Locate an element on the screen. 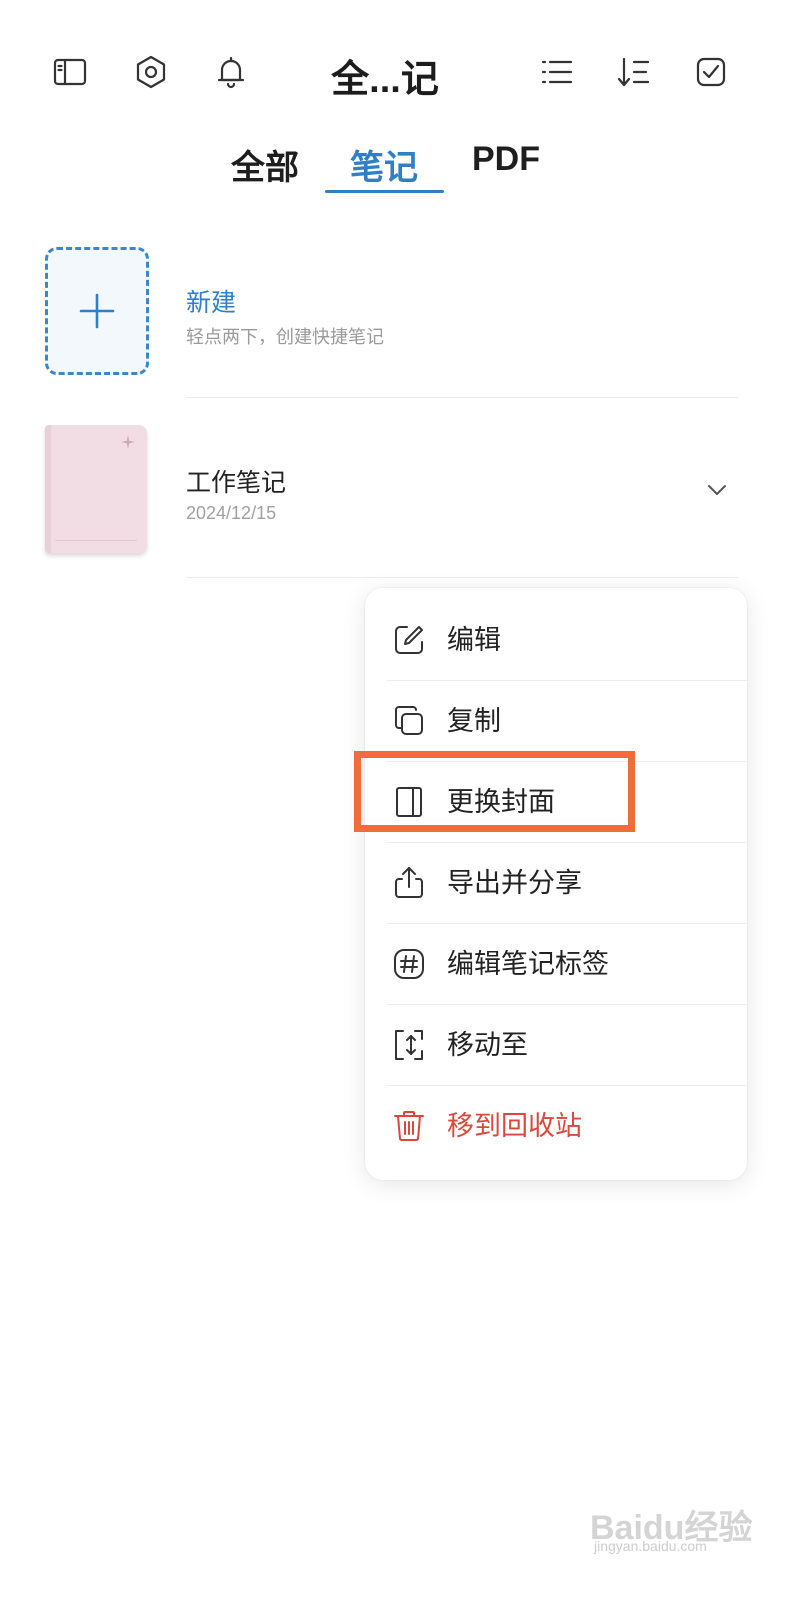  tab-all: 全部 is located at coordinates (265, 164).